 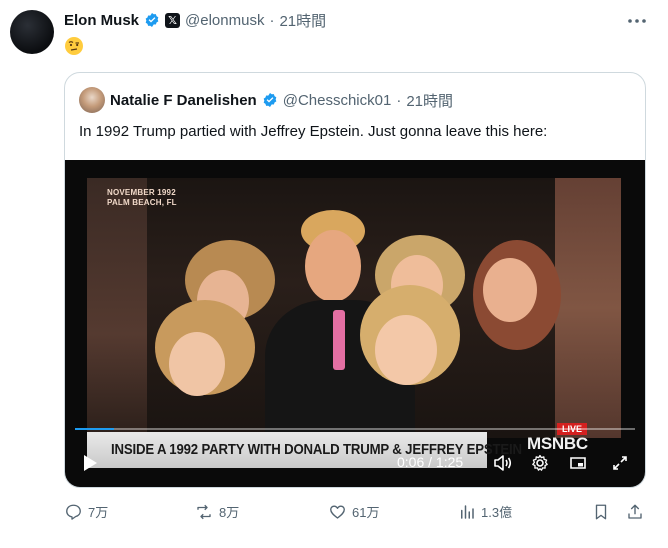 I want to click on repost-count: 8万, so click(x=229, y=512).